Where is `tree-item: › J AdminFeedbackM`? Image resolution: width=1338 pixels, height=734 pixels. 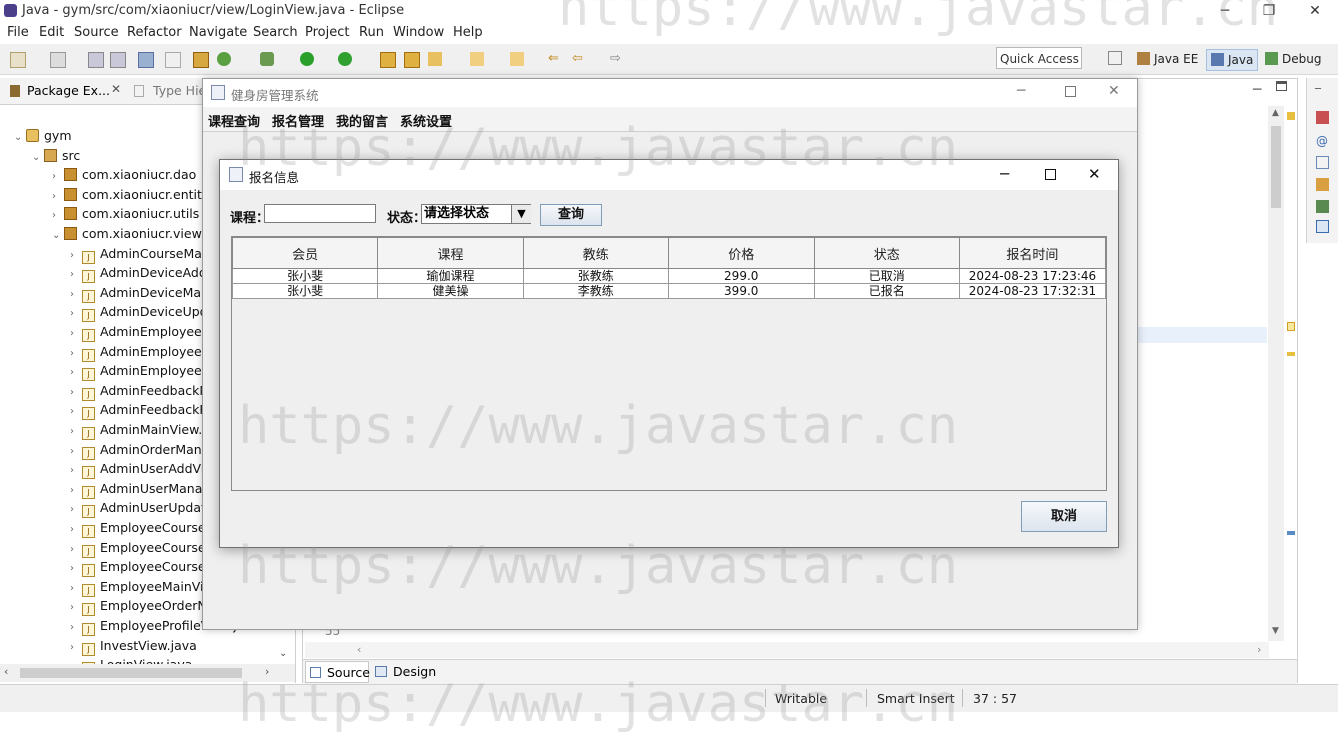
tree-item: › J AdminFeedbackM is located at coordinates (140, 391).